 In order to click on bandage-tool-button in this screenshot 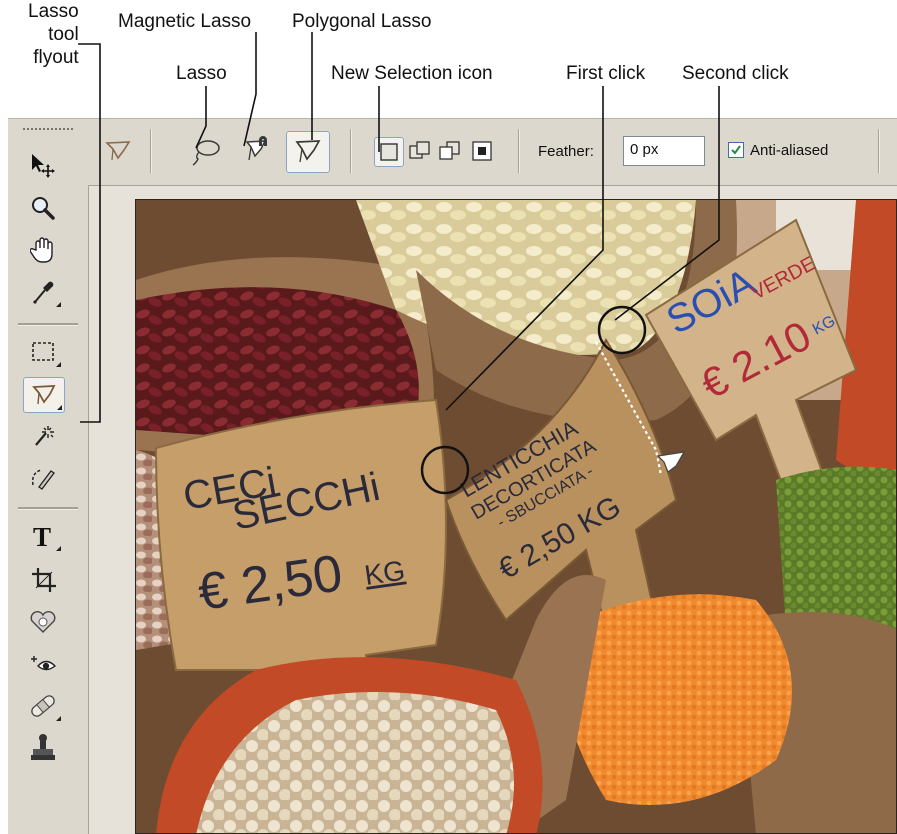, I will do `click(43, 706)`.